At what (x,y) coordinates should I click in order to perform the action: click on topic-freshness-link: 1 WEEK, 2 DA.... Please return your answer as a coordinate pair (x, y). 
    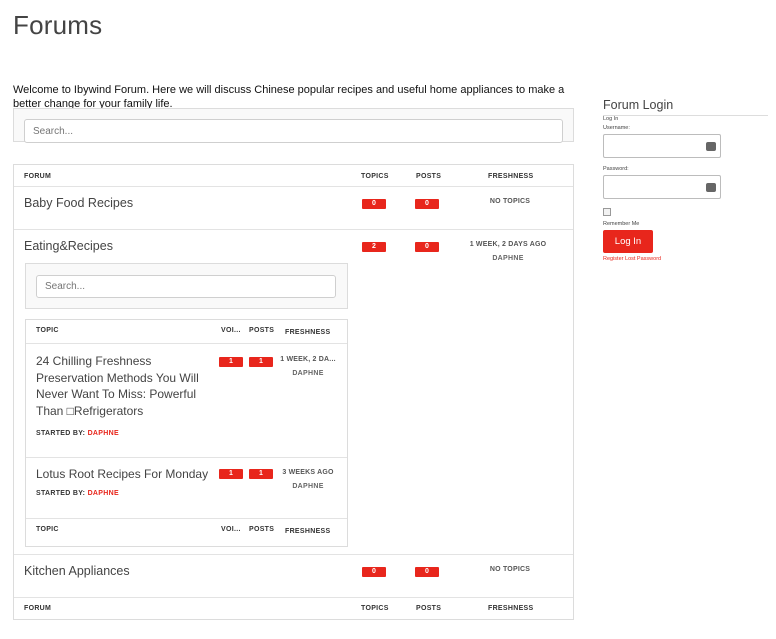
    Looking at the image, I should click on (308, 359).